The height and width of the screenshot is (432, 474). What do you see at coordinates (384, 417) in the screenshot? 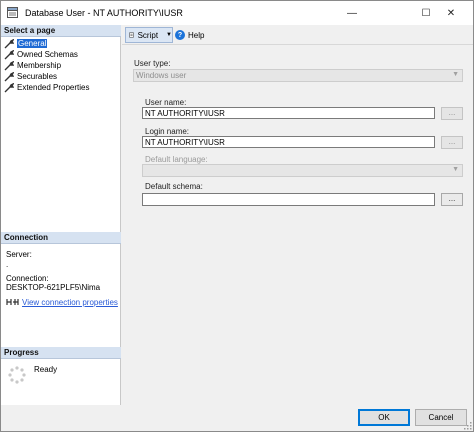
I see `ok-button: OK` at bounding box center [384, 417].